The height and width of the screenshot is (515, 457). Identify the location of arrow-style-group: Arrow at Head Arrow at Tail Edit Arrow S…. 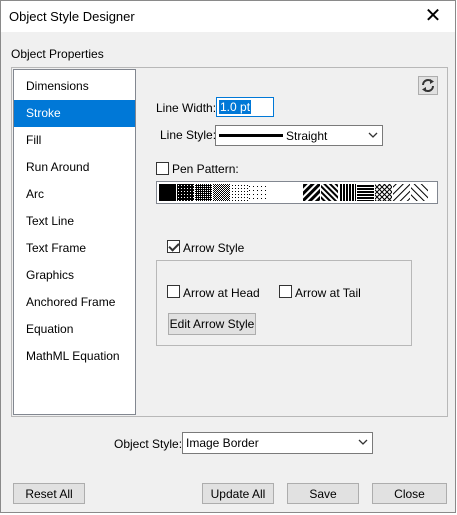
(284, 303).